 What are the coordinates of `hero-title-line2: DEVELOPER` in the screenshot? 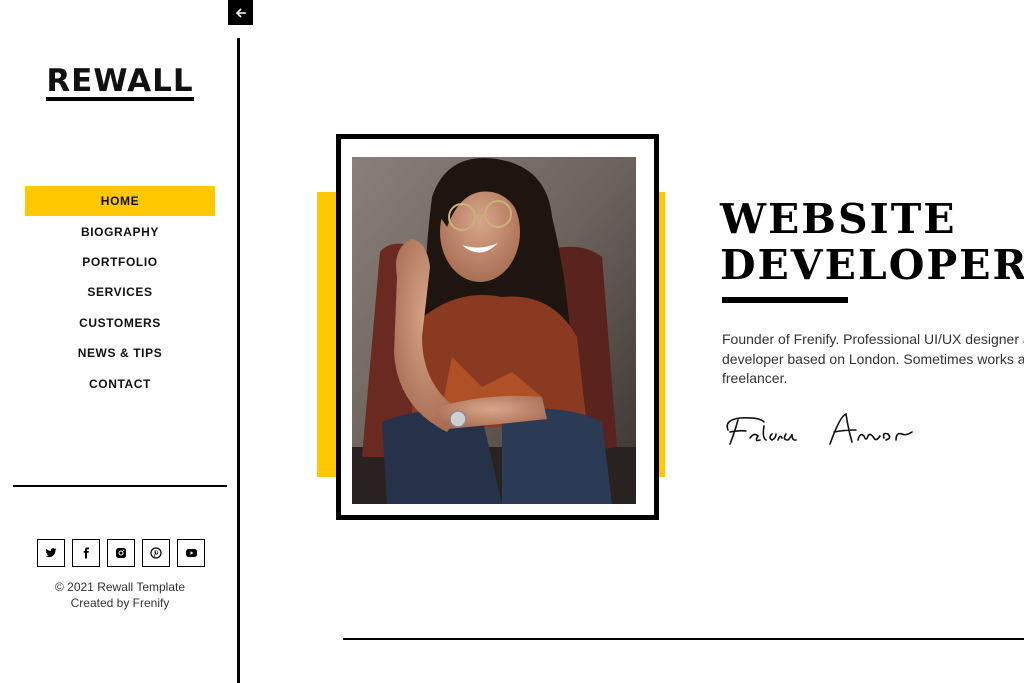 It's located at (872, 265).